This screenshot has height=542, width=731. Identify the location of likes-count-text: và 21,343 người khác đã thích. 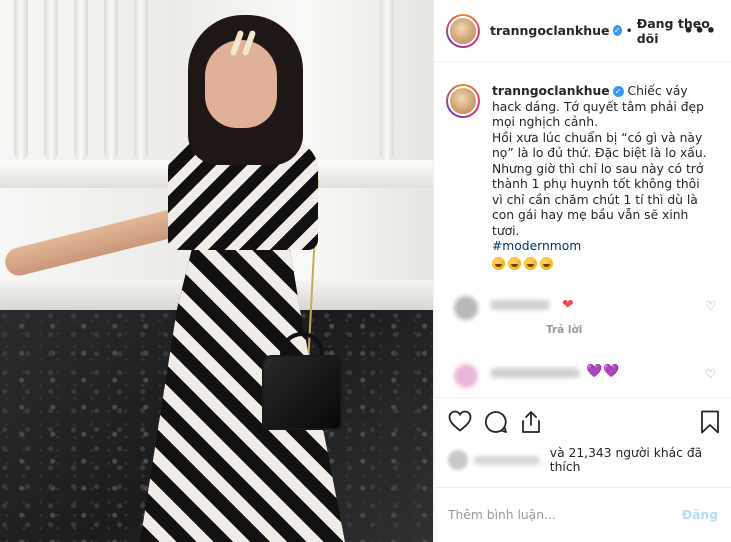
(640, 460).